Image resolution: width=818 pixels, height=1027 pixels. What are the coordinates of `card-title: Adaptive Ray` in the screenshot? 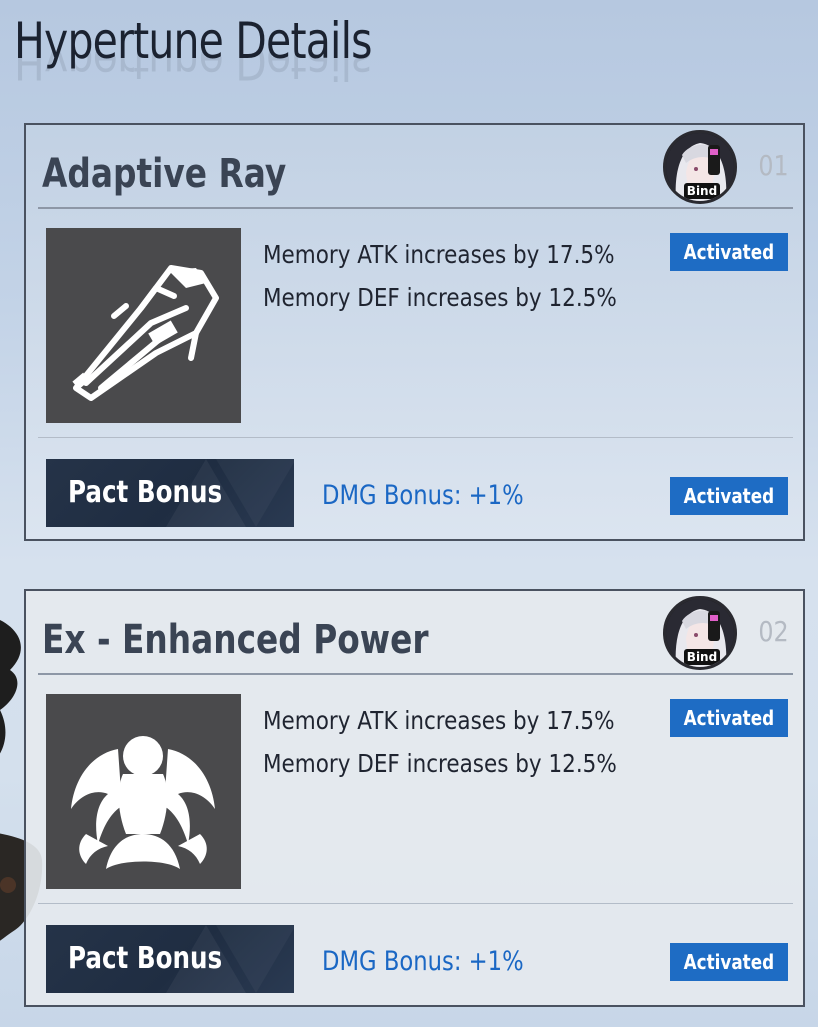 It's located at (164, 174).